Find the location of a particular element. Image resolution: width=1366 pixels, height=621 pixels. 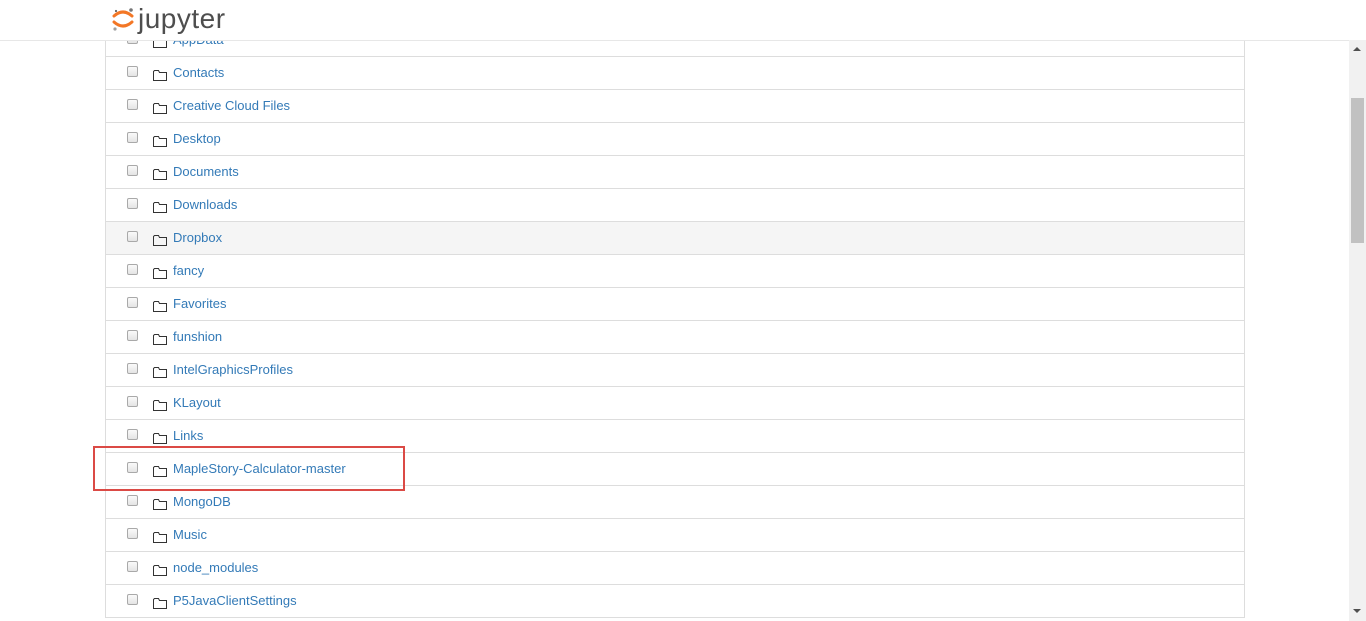

file-list-row: Documents is located at coordinates (675, 172).